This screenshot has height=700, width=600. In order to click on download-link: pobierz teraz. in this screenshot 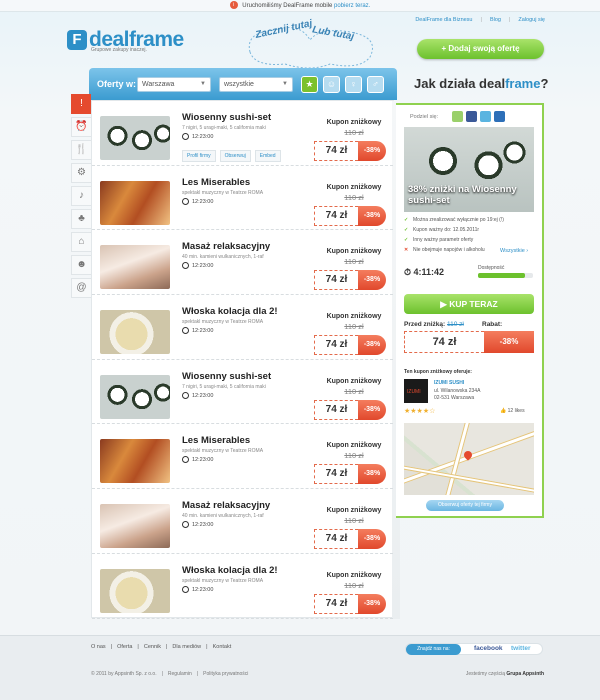, I will do `click(352, 6)`.